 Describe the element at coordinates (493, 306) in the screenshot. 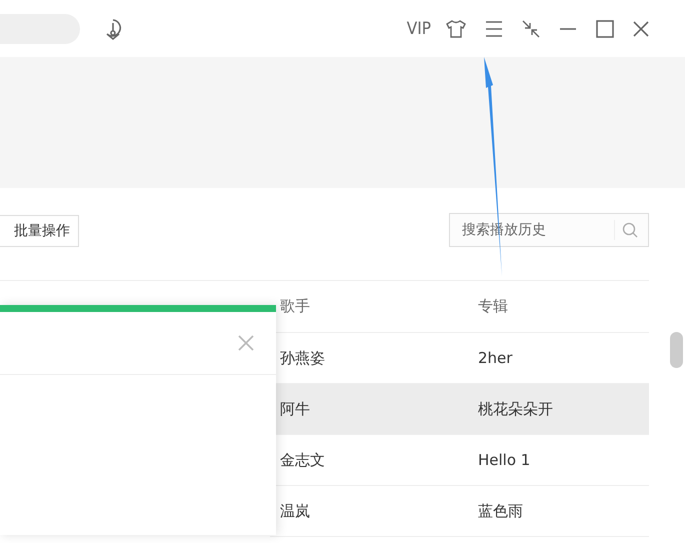

I see `column-header: 专辑` at that location.